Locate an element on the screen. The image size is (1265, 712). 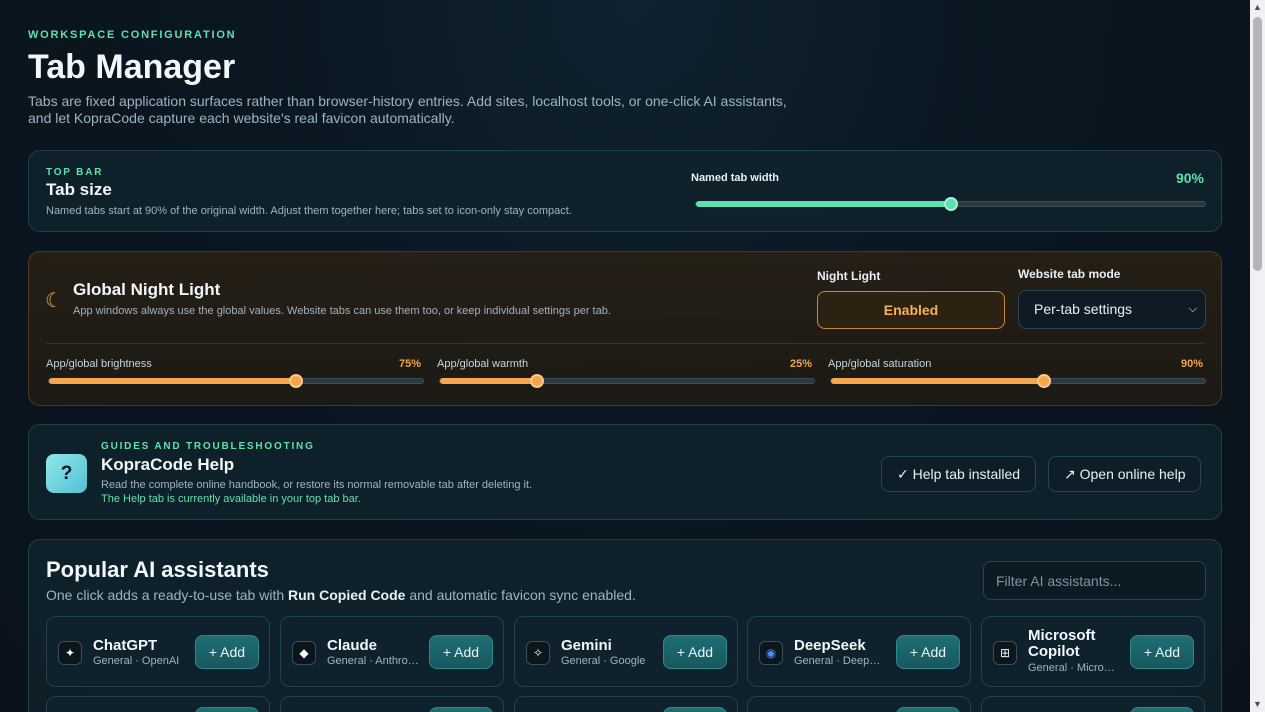
claude-icon: ◆ is located at coordinates (304, 653).